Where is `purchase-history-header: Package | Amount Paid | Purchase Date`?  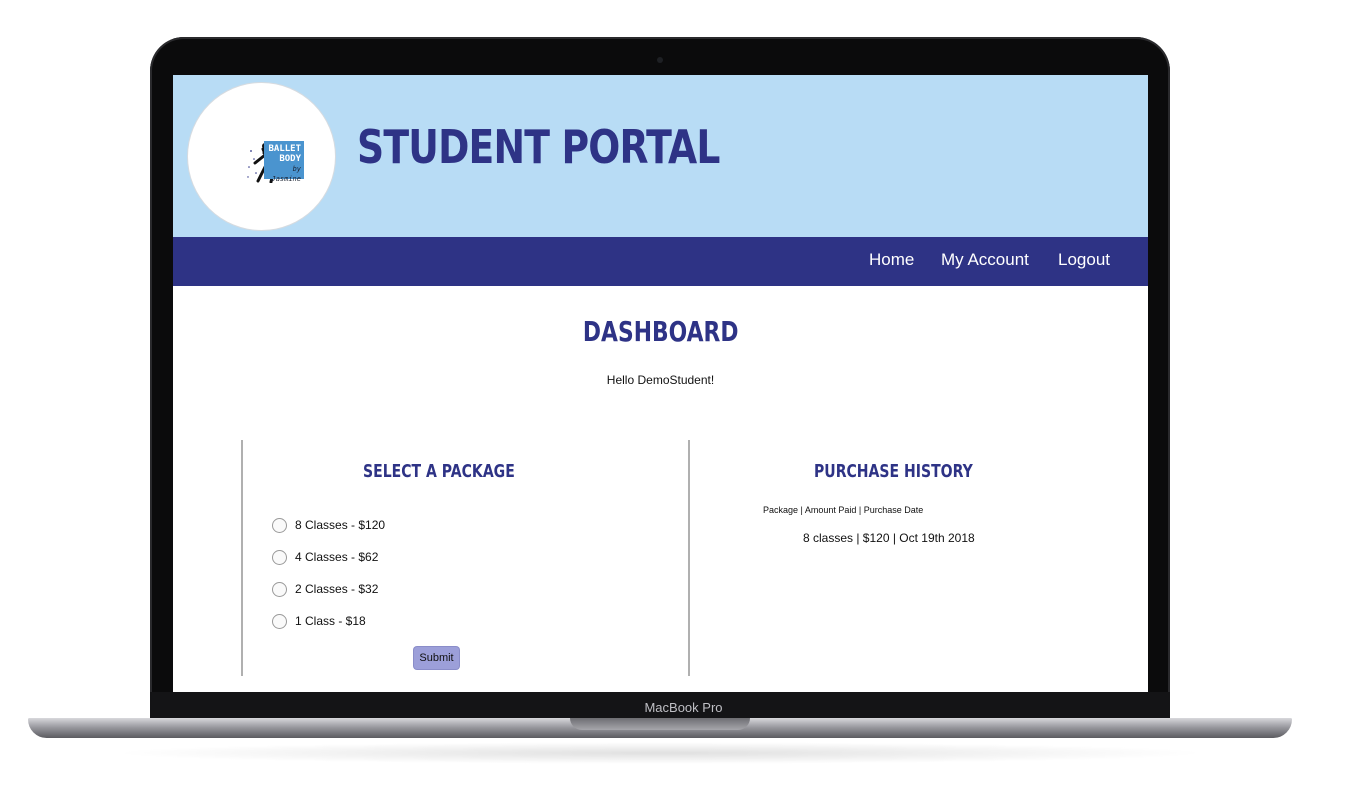
purchase-history-header: Package | Amount Paid | Purchase Date is located at coordinates (843, 510).